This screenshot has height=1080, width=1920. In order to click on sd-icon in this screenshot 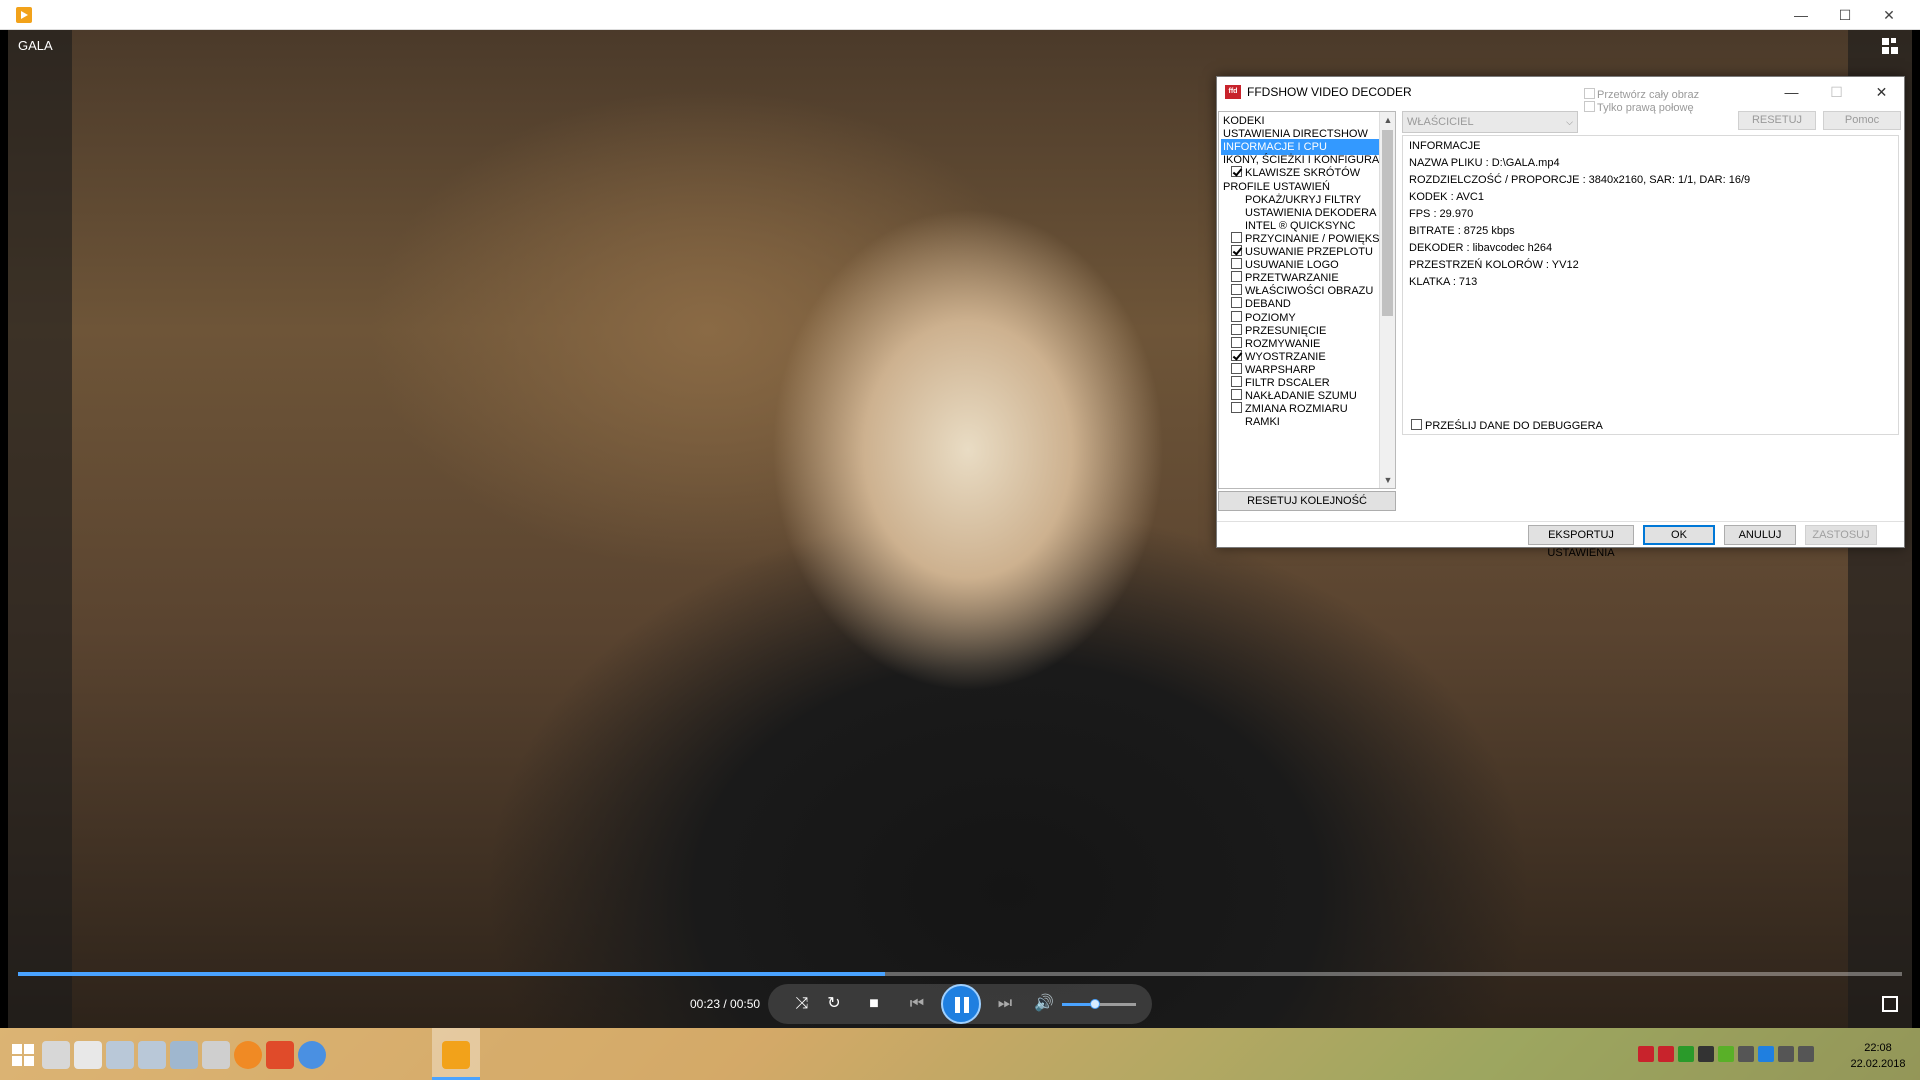, I will do `click(120, 1055)`.